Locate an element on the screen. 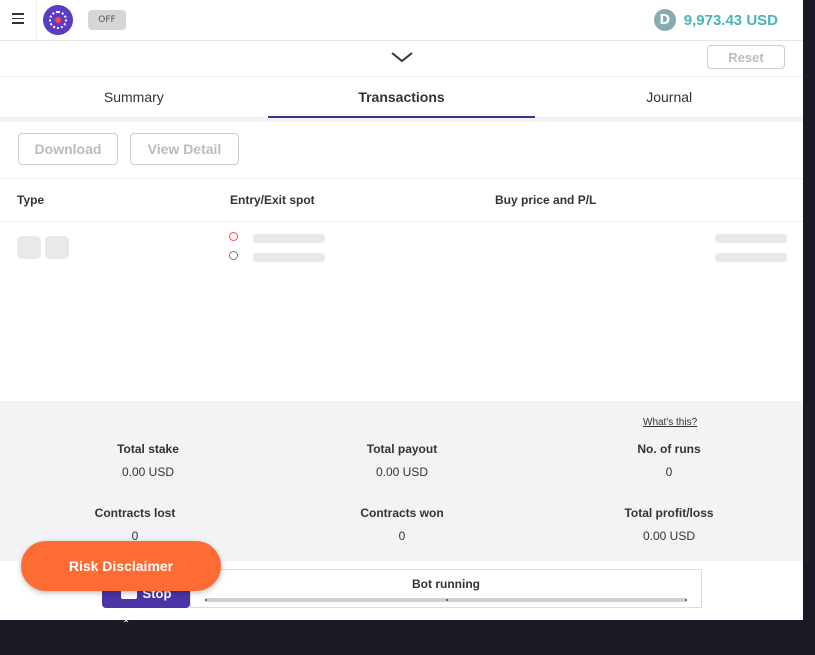  top-bar: OFF D 9,973.43 USD is located at coordinates (401, 20).